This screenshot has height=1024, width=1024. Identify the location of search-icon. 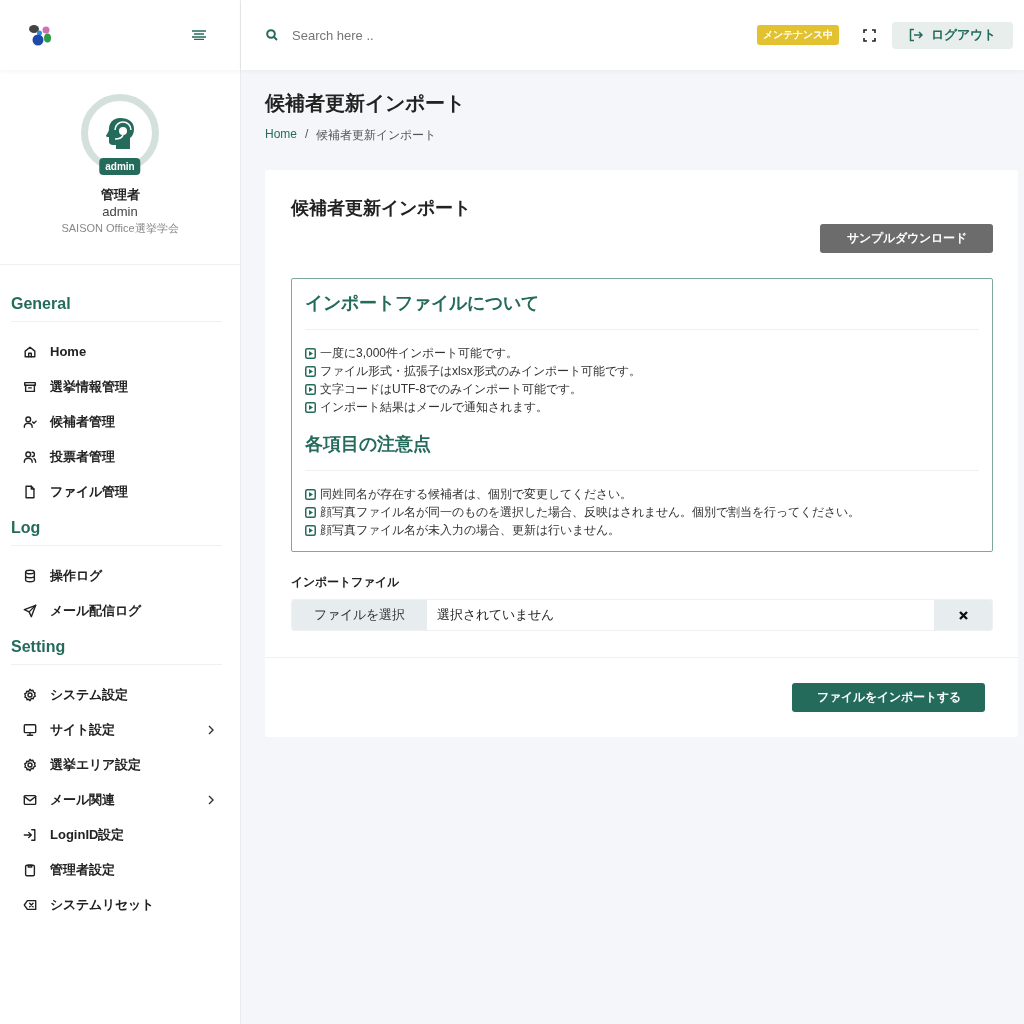
(272, 35).